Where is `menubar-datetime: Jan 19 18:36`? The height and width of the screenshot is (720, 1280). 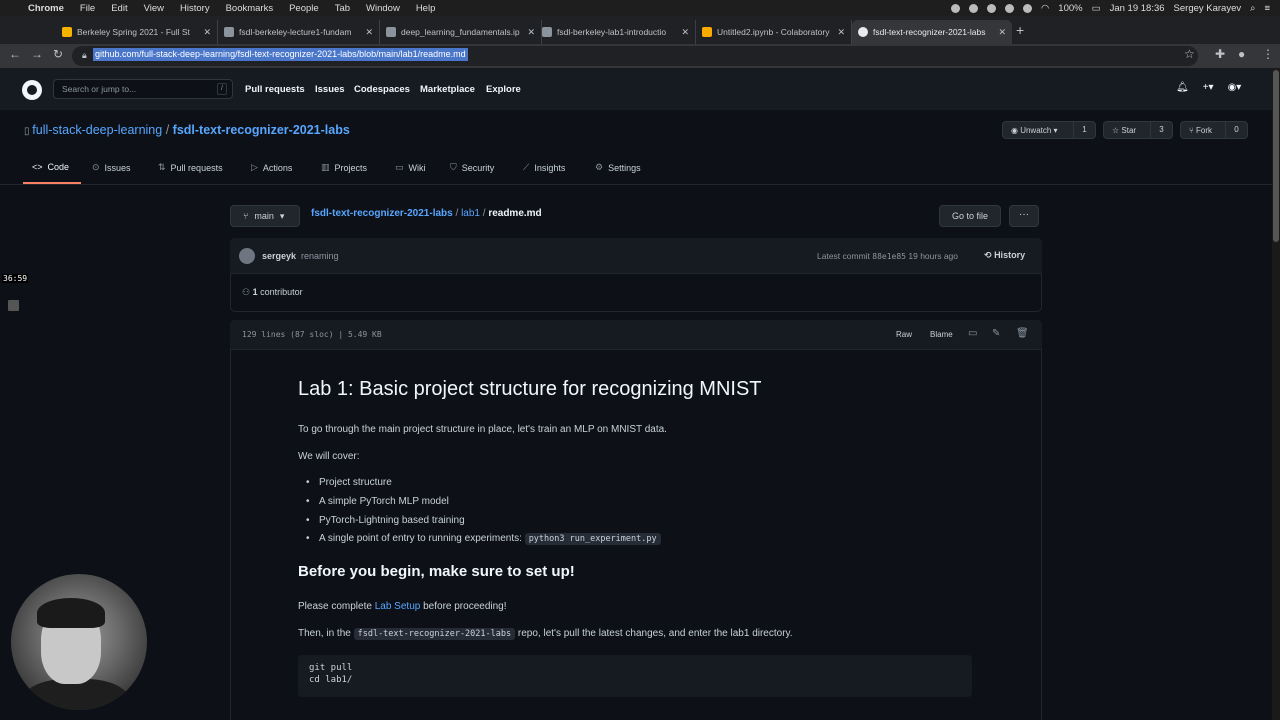 menubar-datetime: Jan 19 18:36 is located at coordinates (1137, 8).